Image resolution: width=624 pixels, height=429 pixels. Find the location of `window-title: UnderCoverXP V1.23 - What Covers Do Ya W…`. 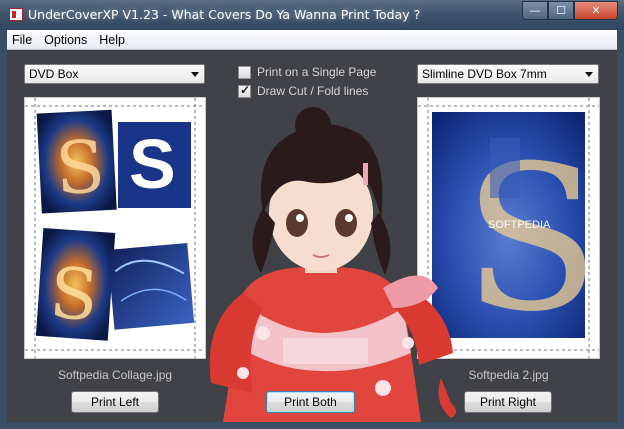

window-title: UnderCoverXP V1.23 - What Covers Do Ya W… is located at coordinates (224, 14).